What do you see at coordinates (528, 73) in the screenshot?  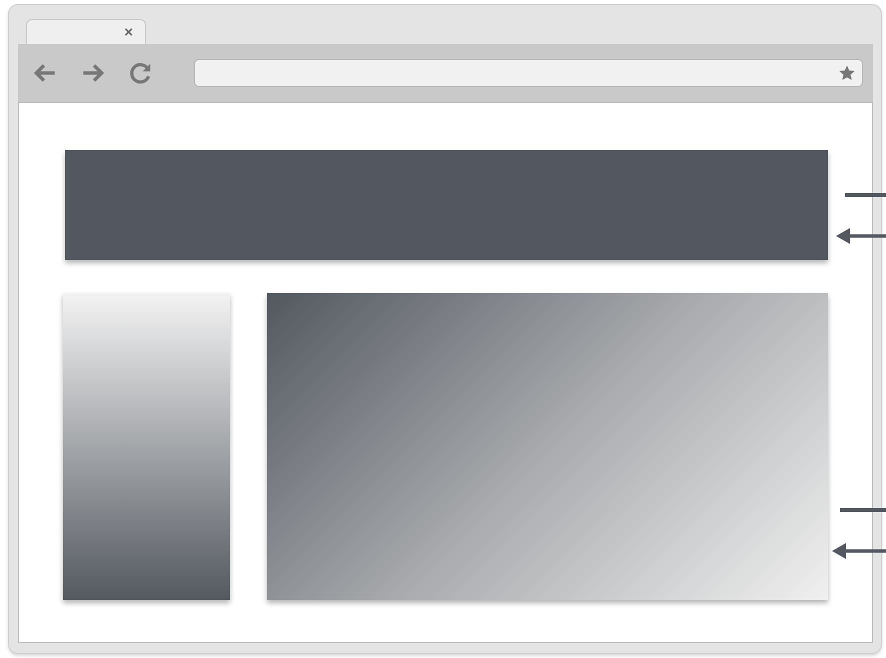 I see `address-bar` at bounding box center [528, 73].